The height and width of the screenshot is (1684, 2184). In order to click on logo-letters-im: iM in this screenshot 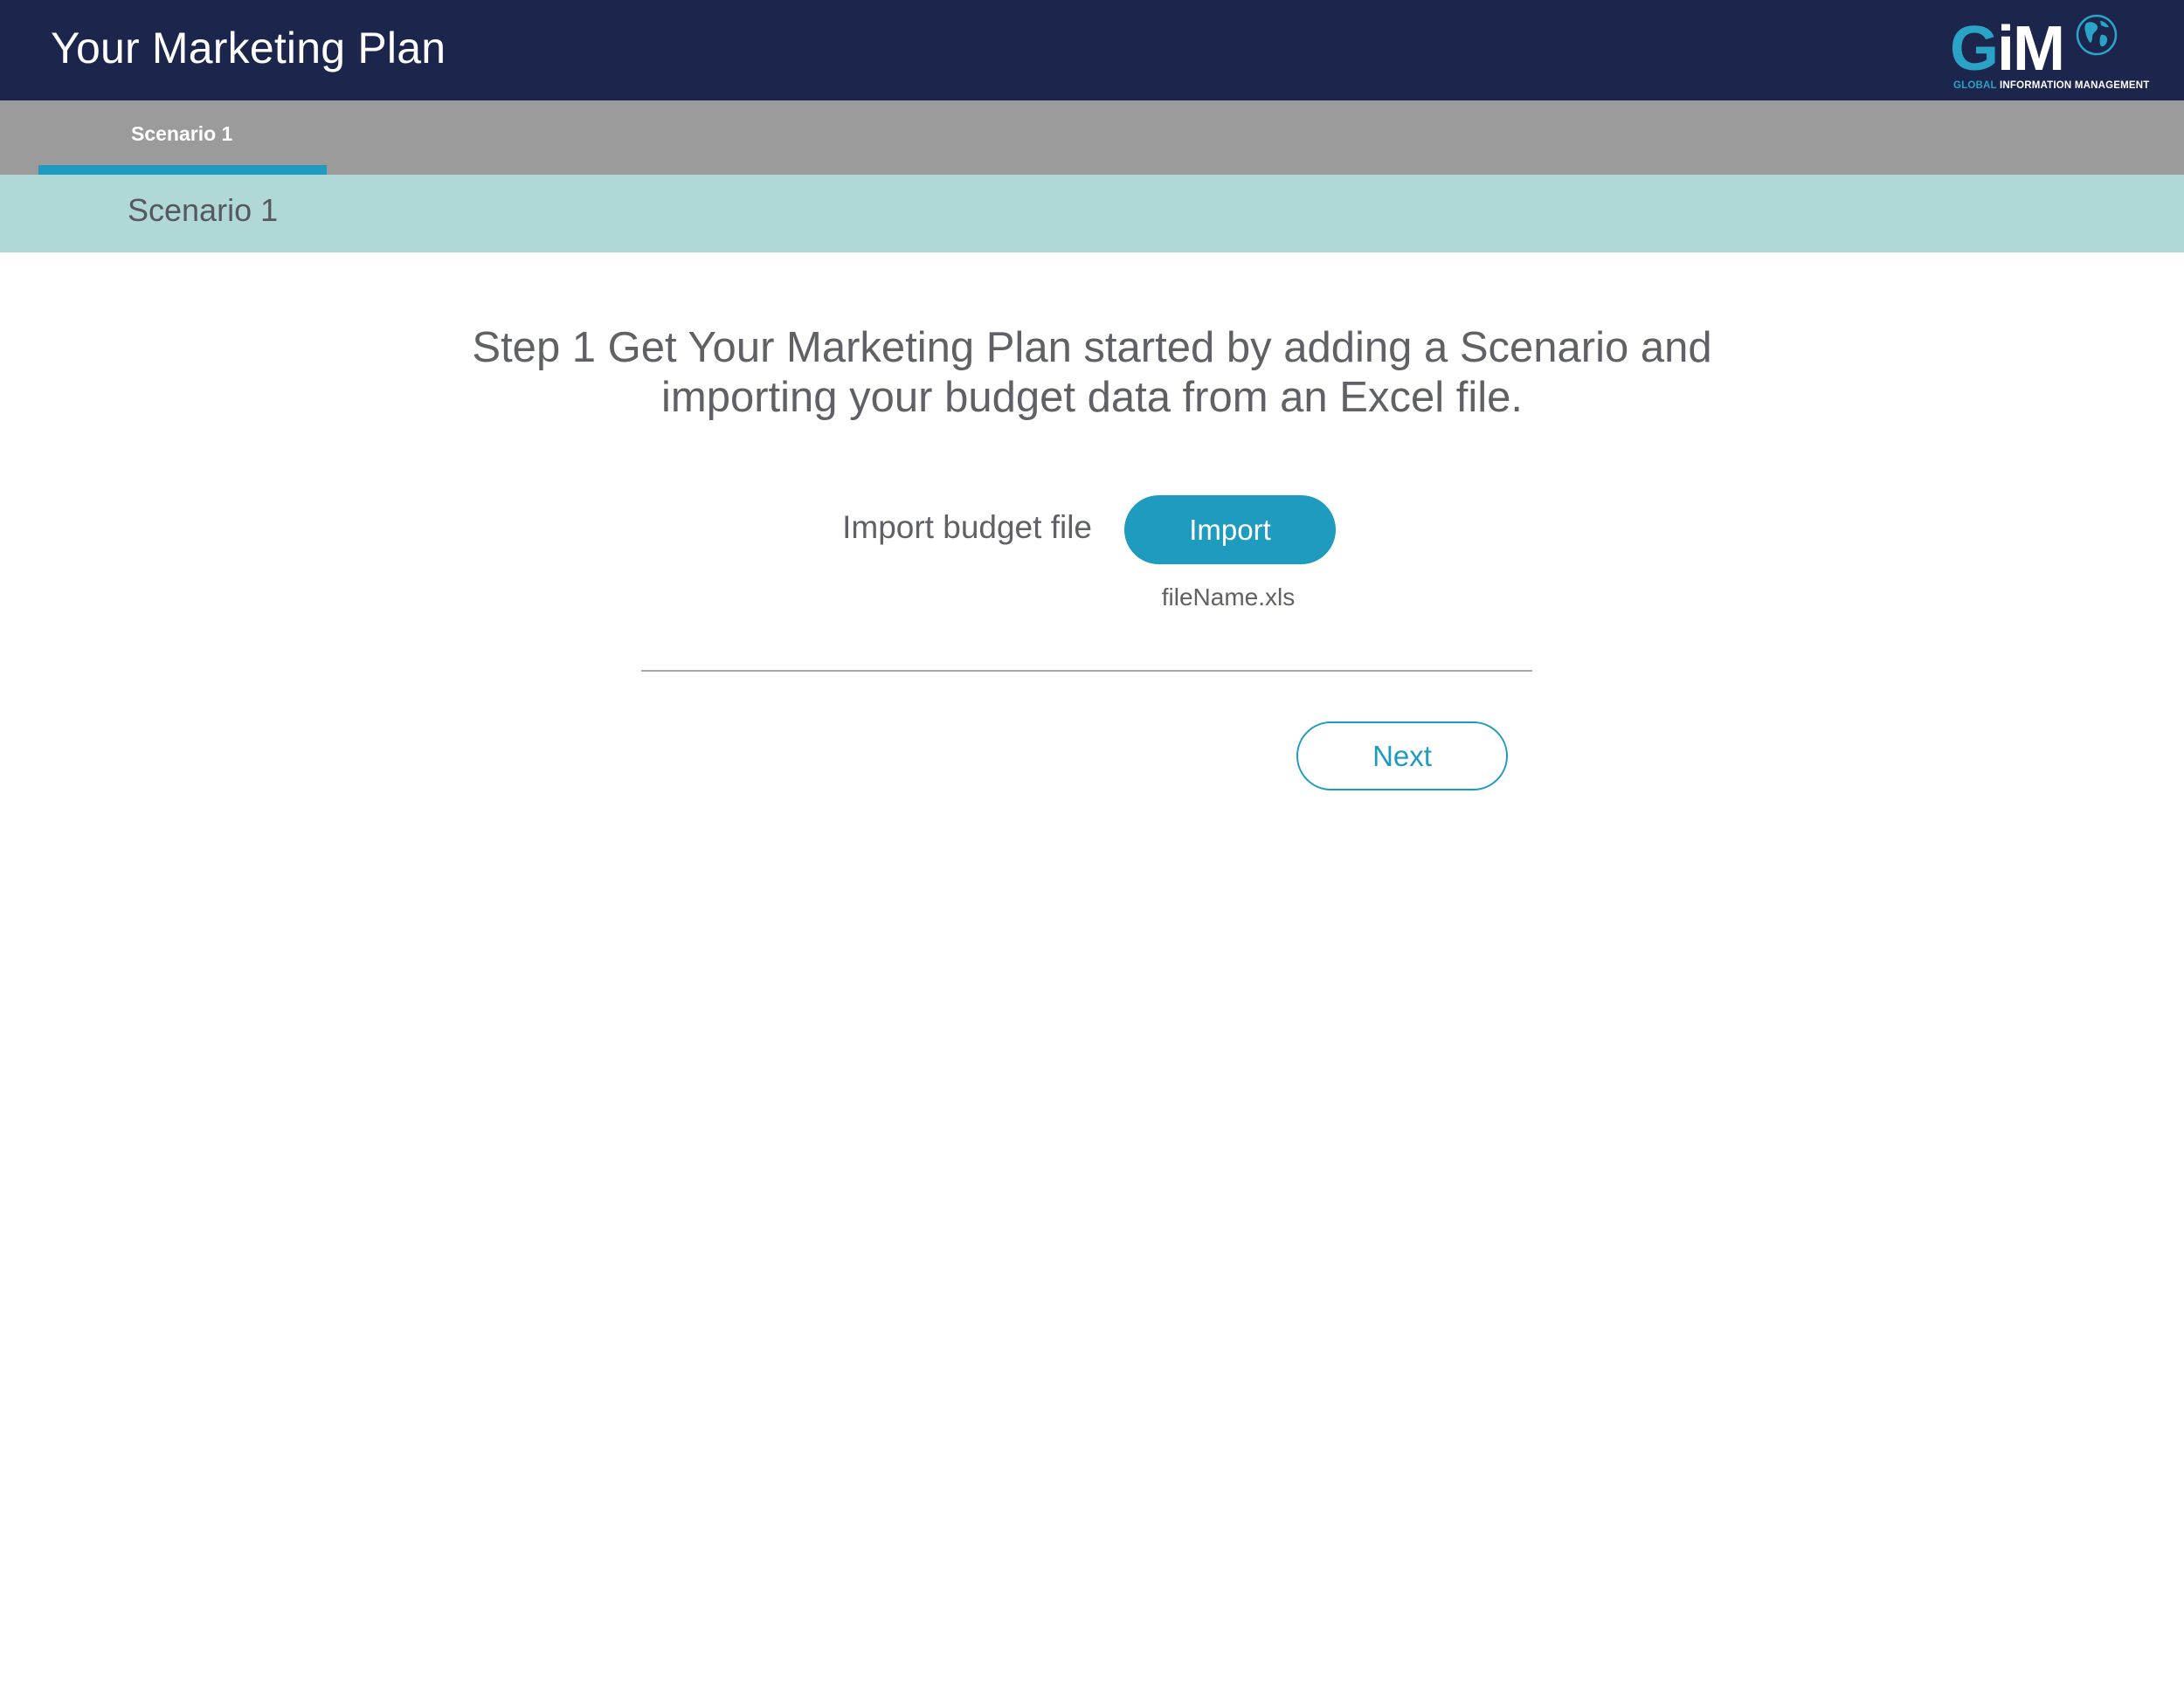, I will do `click(2031, 49)`.